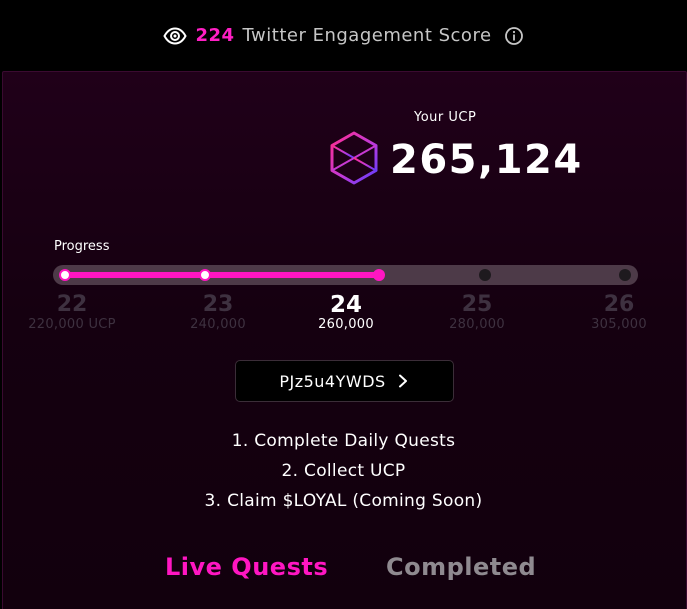 The width and height of the screenshot is (687, 609). Describe the element at coordinates (343, 441) in the screenshot. I see `instruction-step: 1. Complete Daily Quests` at that location.